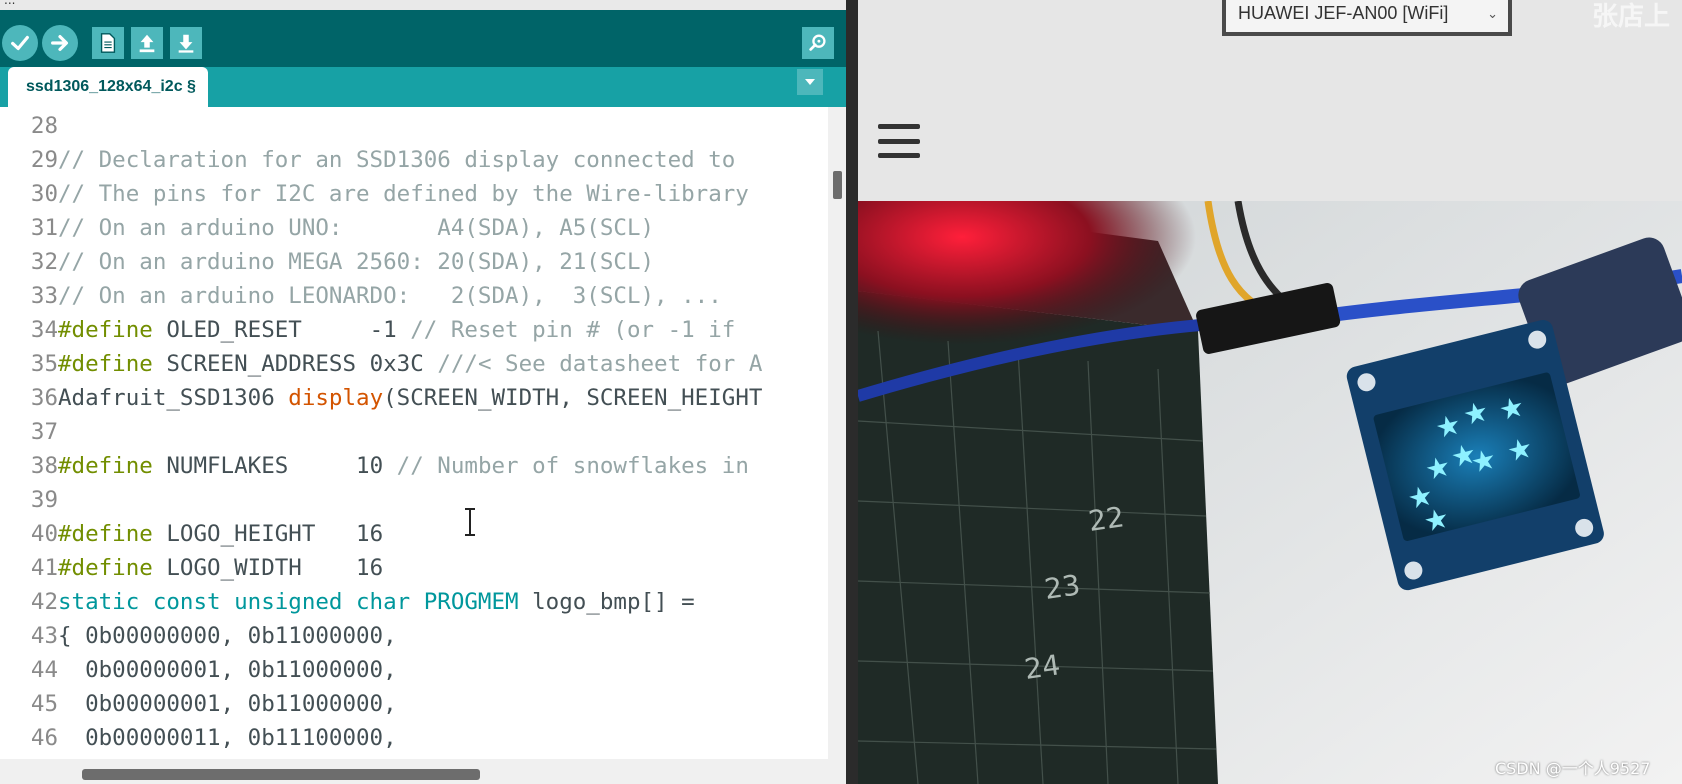  What do you see at coordinates (573, 330) in the screenshot?
I see `code-token: // Reset pin # (or -1 if` at bounding box center [573, 330].